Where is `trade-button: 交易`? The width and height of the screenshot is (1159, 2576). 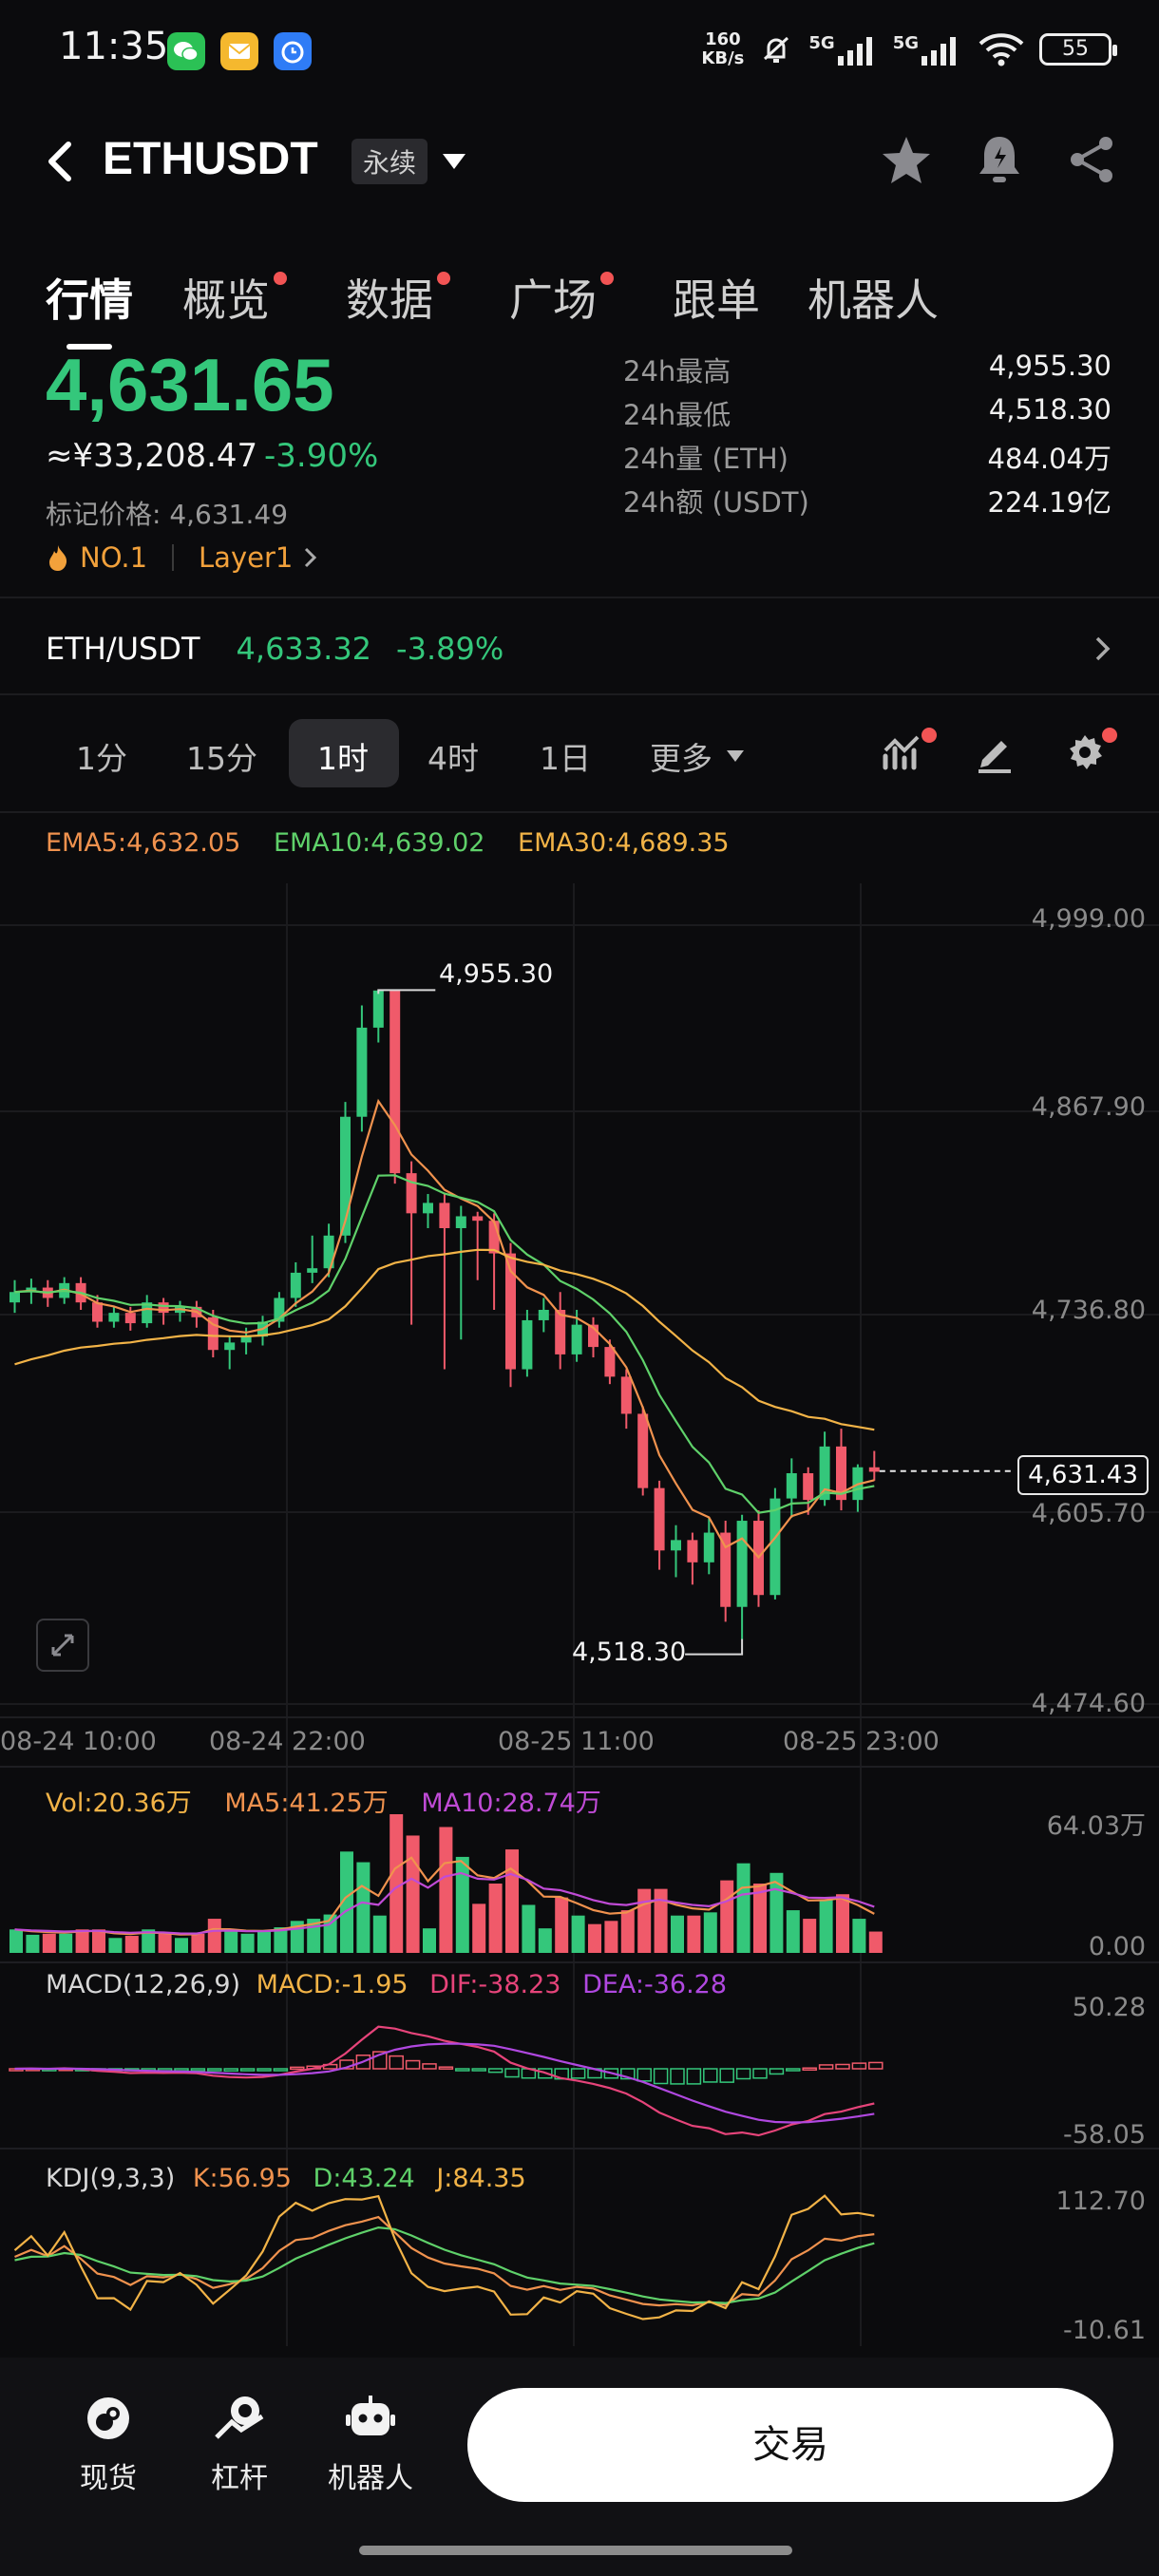
trade-button: 交易 is located at coordinates (790, 2445).